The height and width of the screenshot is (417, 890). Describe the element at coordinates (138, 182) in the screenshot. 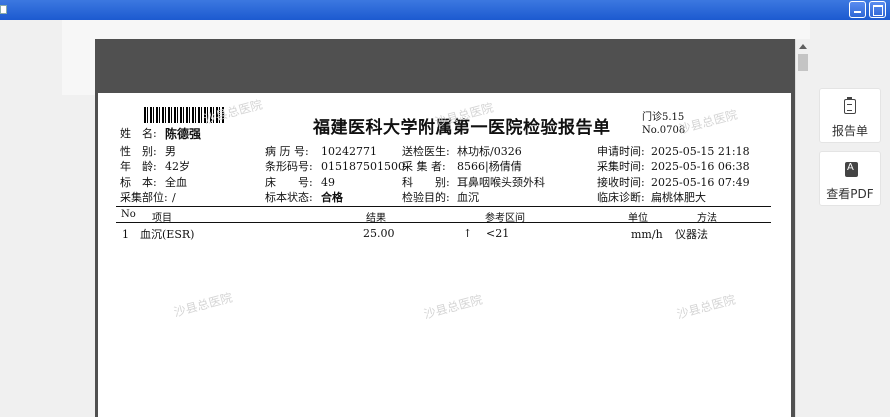

I see `specimen-label: 标 本:` at that location.